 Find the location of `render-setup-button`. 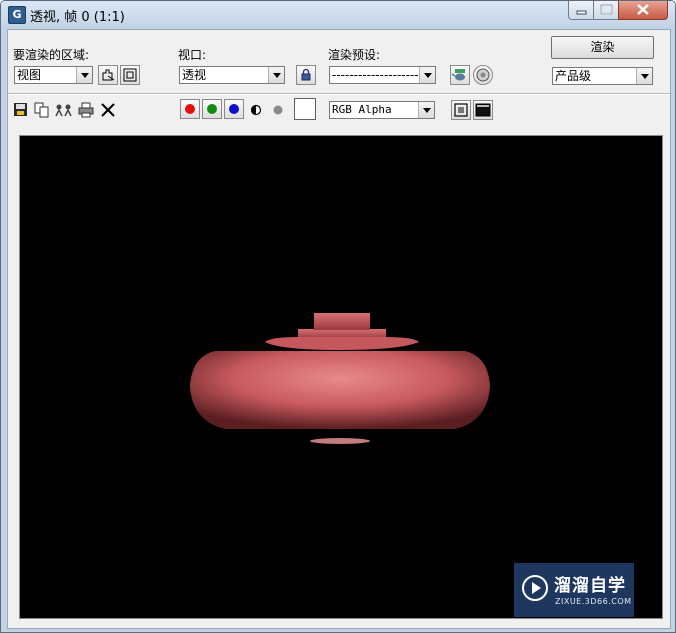

render-setup-button is located at coordinates (460, 75).